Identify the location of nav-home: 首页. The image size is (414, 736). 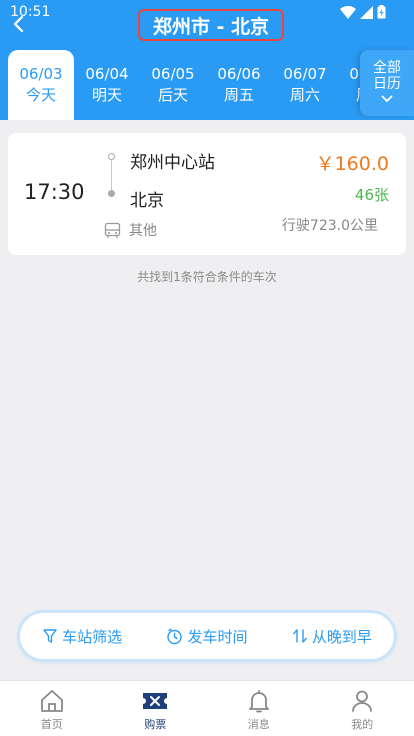
(52, 708).